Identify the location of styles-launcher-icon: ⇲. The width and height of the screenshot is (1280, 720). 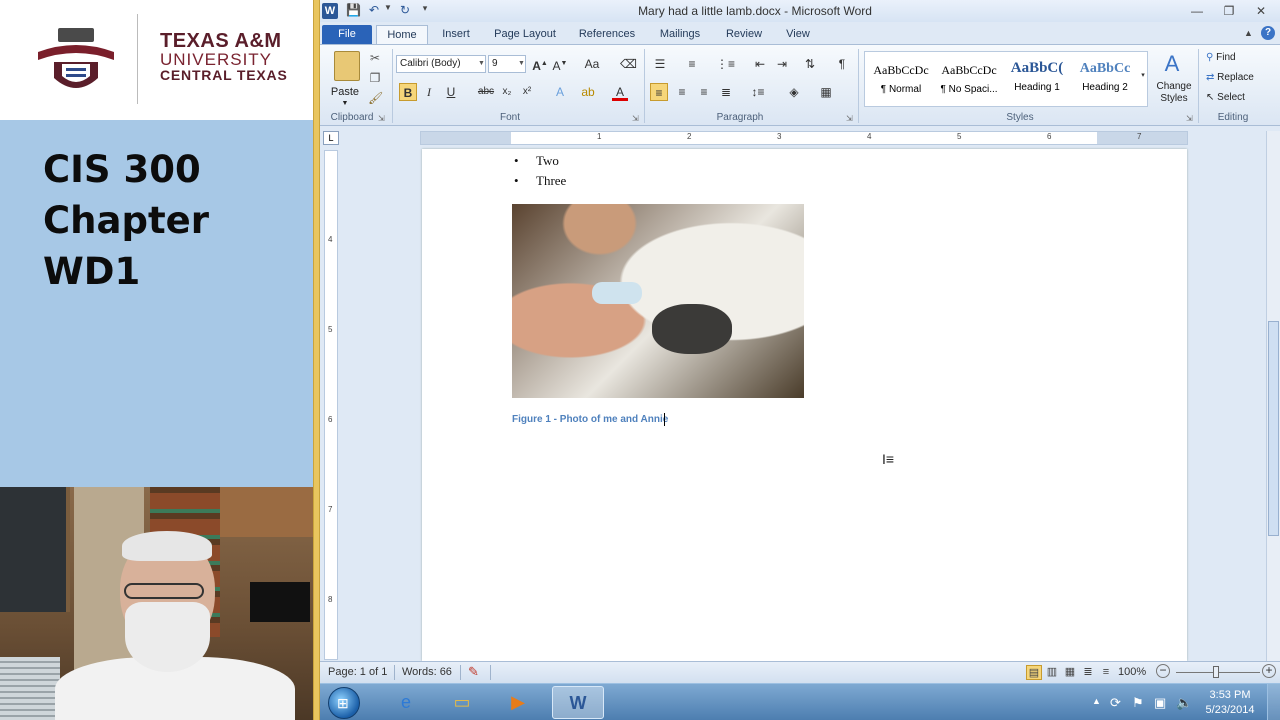
(1189, 118).